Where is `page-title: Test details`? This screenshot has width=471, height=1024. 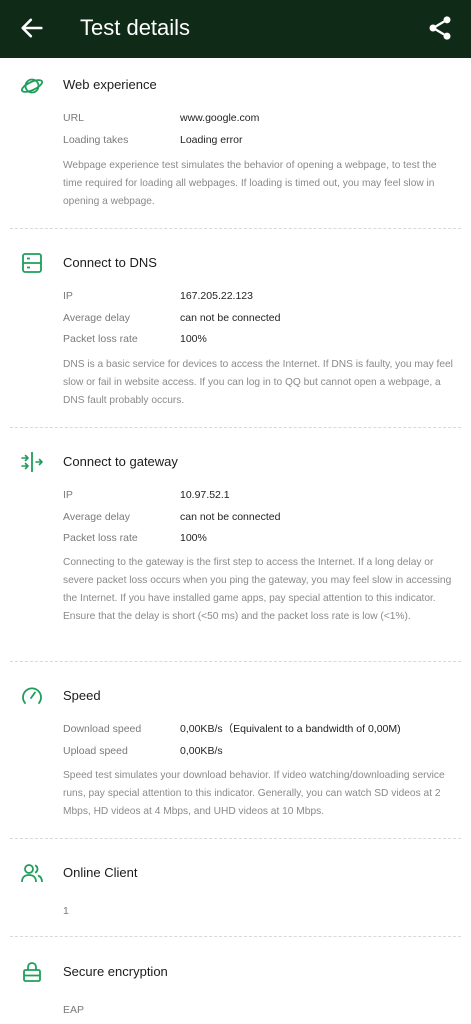 page-title: Test details is located at coordinates (135, 27).